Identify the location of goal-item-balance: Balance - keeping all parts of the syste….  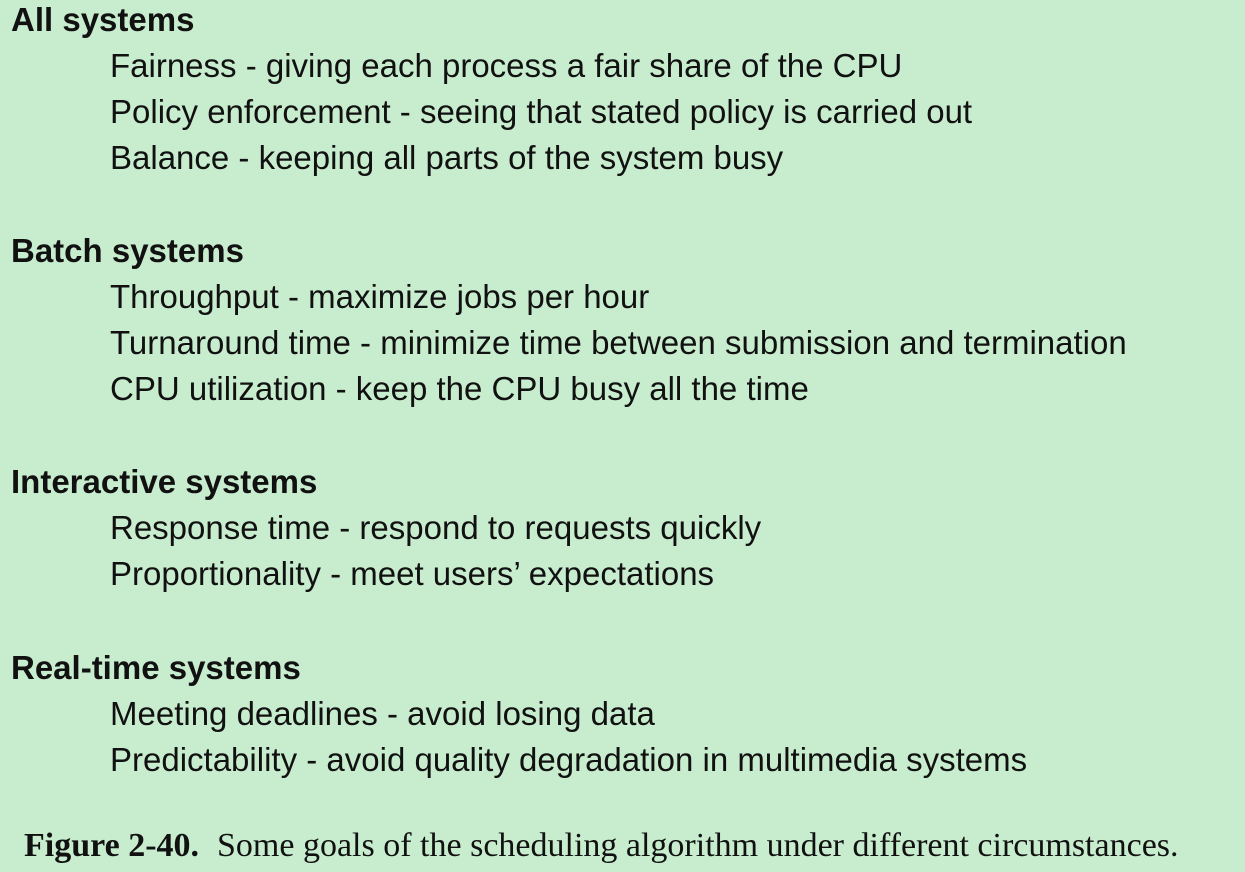
(447, 157).